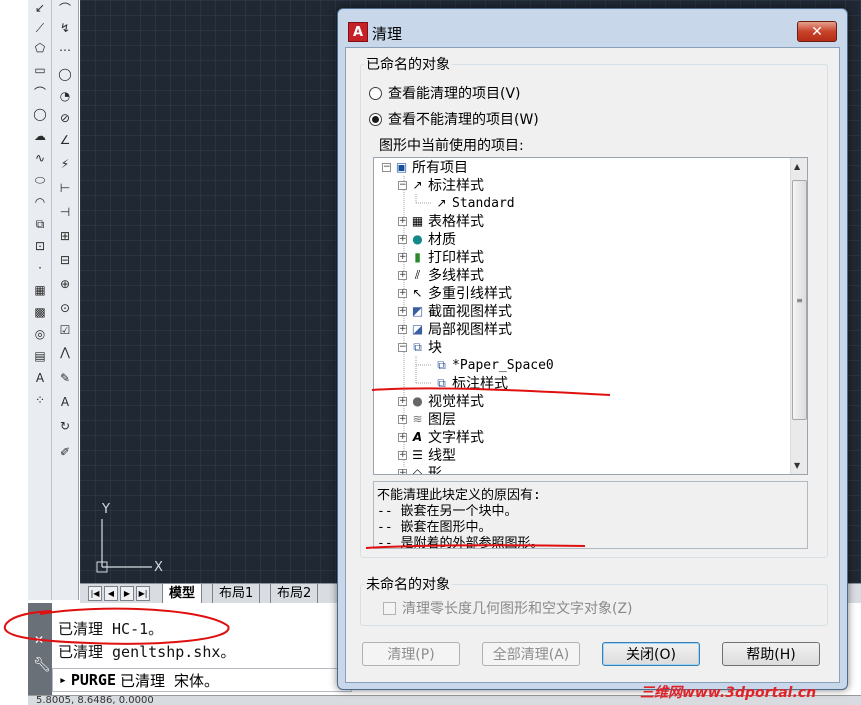 Image resolution: width=861 pixels, height=705 pixels. Describe the element at coordinates (728, 693) in the screenshot. I see `site-watermark: 三维网www.3dportal.cn` at that location.